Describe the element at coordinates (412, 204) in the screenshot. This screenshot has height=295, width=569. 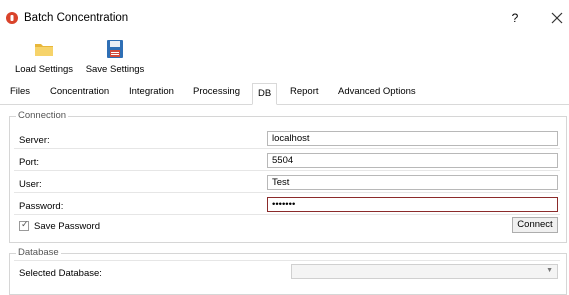
I see `password-field: •••••••` at that location.